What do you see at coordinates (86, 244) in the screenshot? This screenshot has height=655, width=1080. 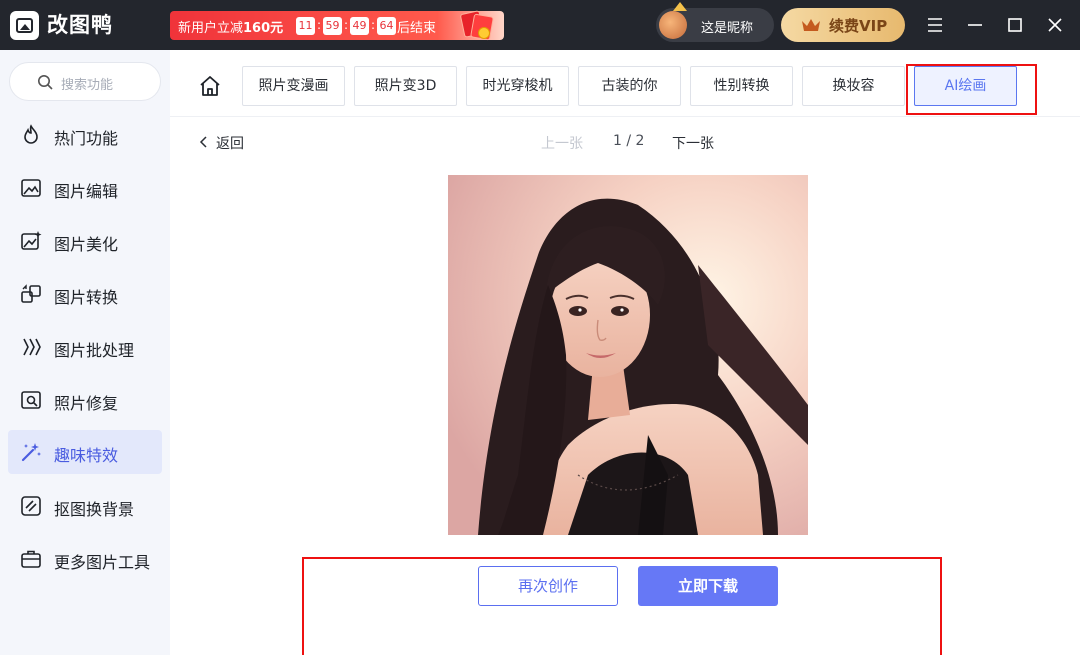 I see `sidebar-item-label: 图片美化` at bounding box center [86, 244].